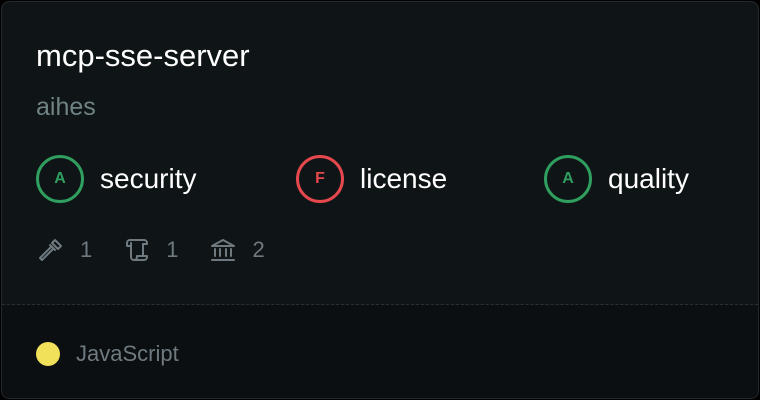  I want to click on score-security: A security, so click(116, 179).